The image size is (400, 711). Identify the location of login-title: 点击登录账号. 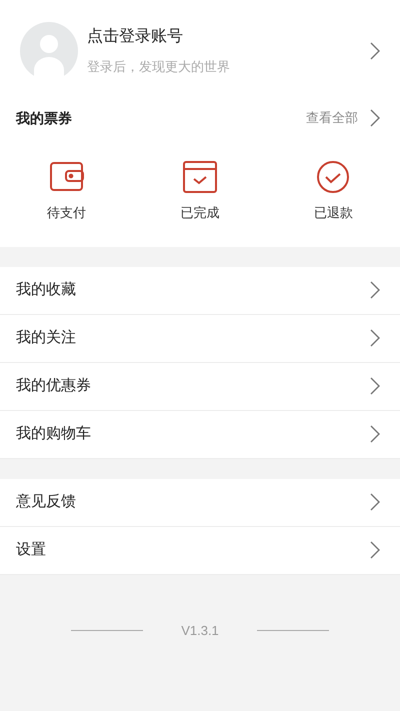
(135, 37).